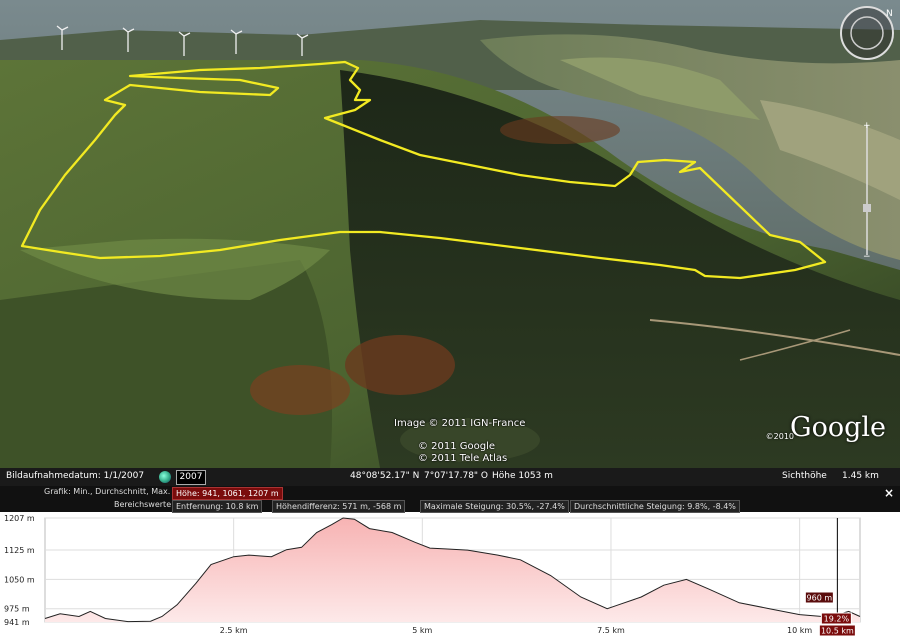 The image size is (900, 638). What do you see at coordinates (460, 423) in the screenshot?
I see `image-credit-ign: Image © 2011 IGN-France` at bounding box center [460, 423].